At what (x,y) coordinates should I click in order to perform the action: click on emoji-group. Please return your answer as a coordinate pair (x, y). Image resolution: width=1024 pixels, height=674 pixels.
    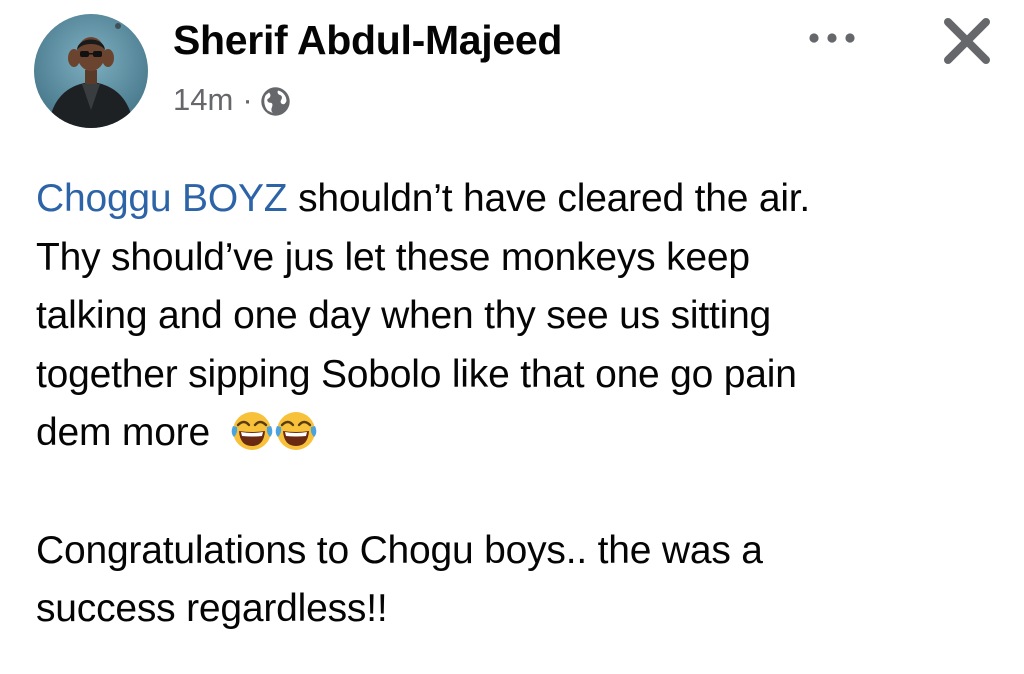
    Looking at the image, I should click on (274, 432).